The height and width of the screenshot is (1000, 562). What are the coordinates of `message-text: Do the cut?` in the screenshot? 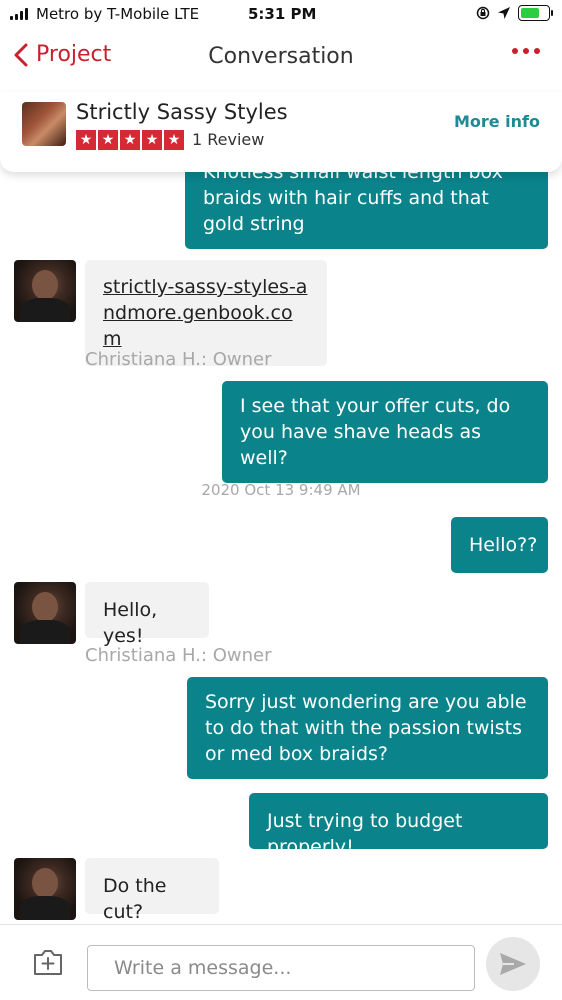 It's located at (135, 899).